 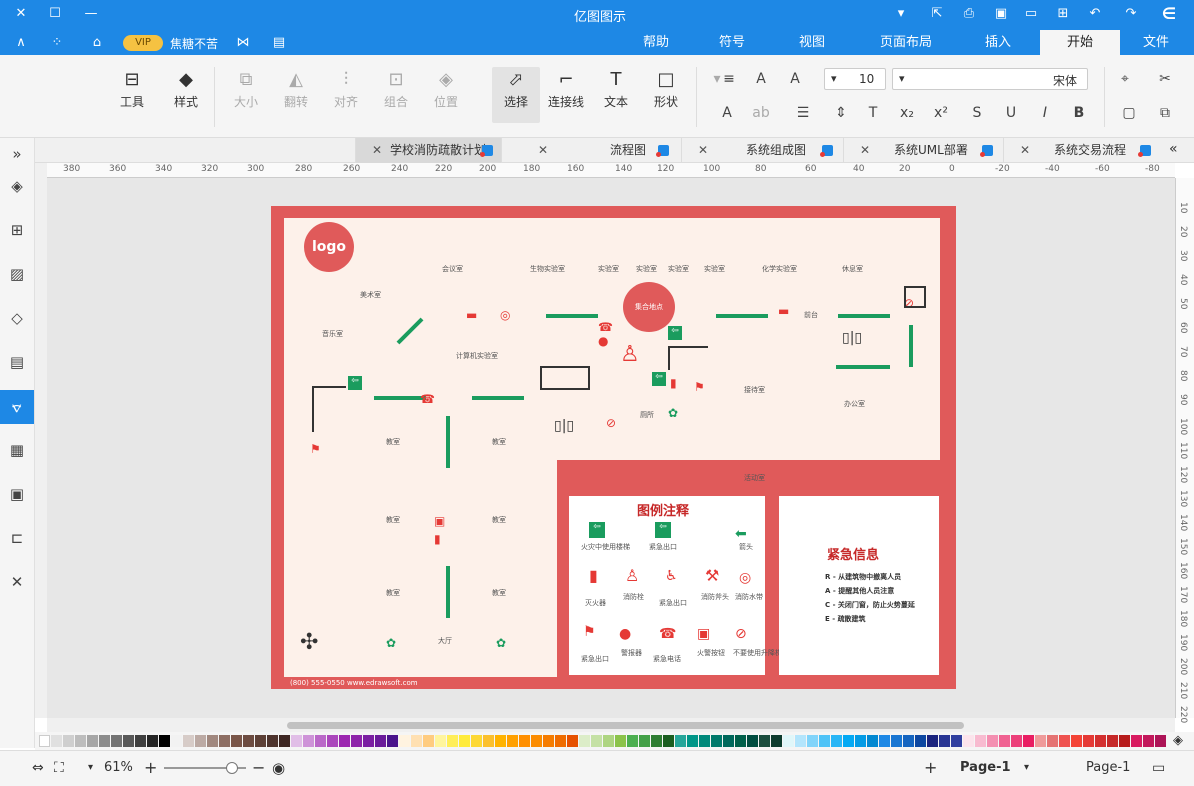 What do you see at coordinates (873, 113) in the screenshot?
I see `text-clear-icon: T` at bounding box center [873, 113].